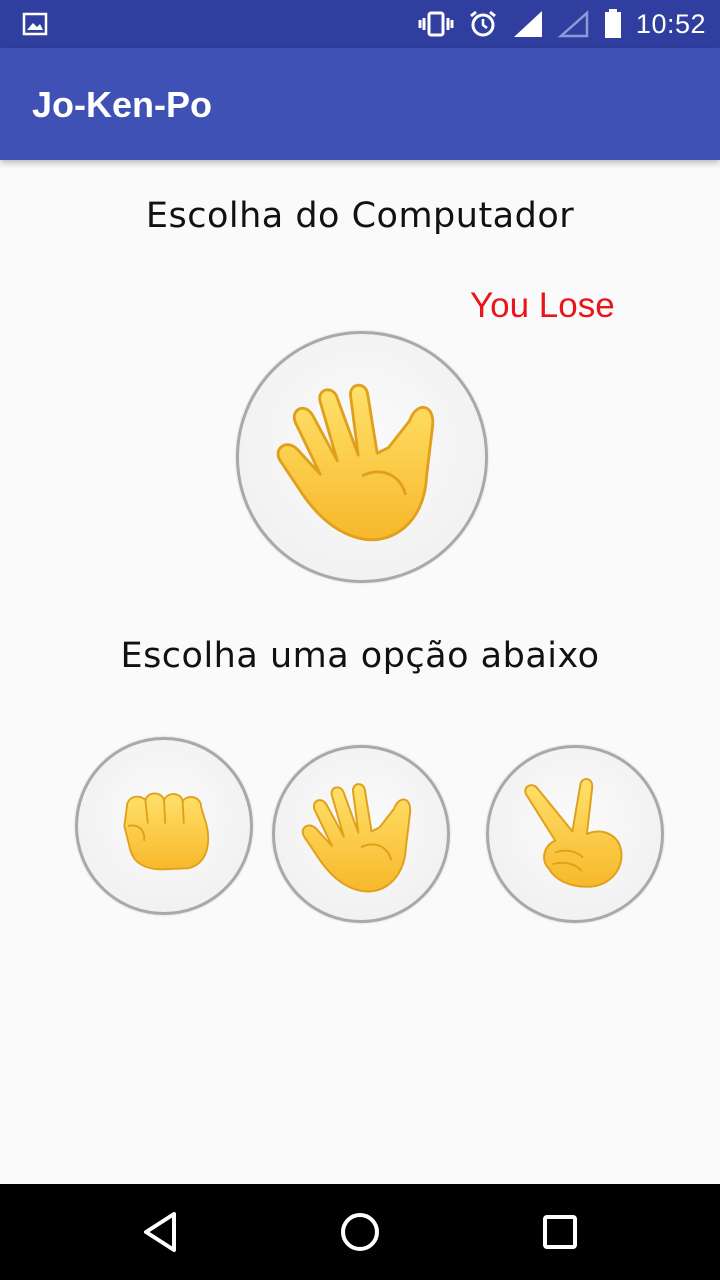 This screenshot has height=1280, width=720. What do you see at coordinates (542, 305) in the screenshot?
I see `result-label: You Lose` at bounding box center [542, 305].